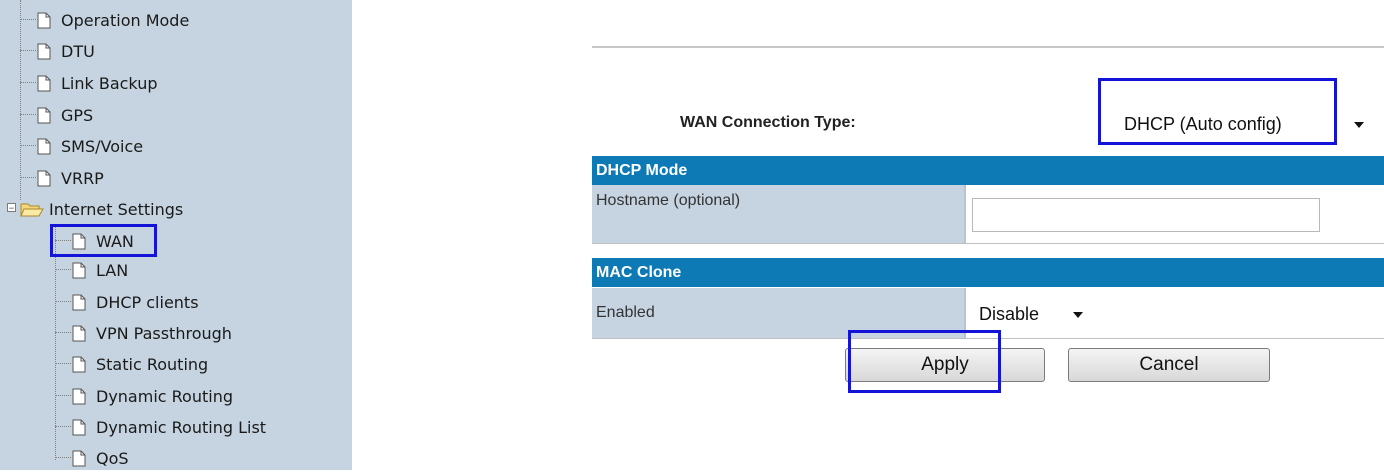 Image resolution: width=1384 pixels, height=473 pixels. Describe the element at coordinates (152, 364) in the screenshot. I see `sidebar-item-label: Static Routing` at that location.